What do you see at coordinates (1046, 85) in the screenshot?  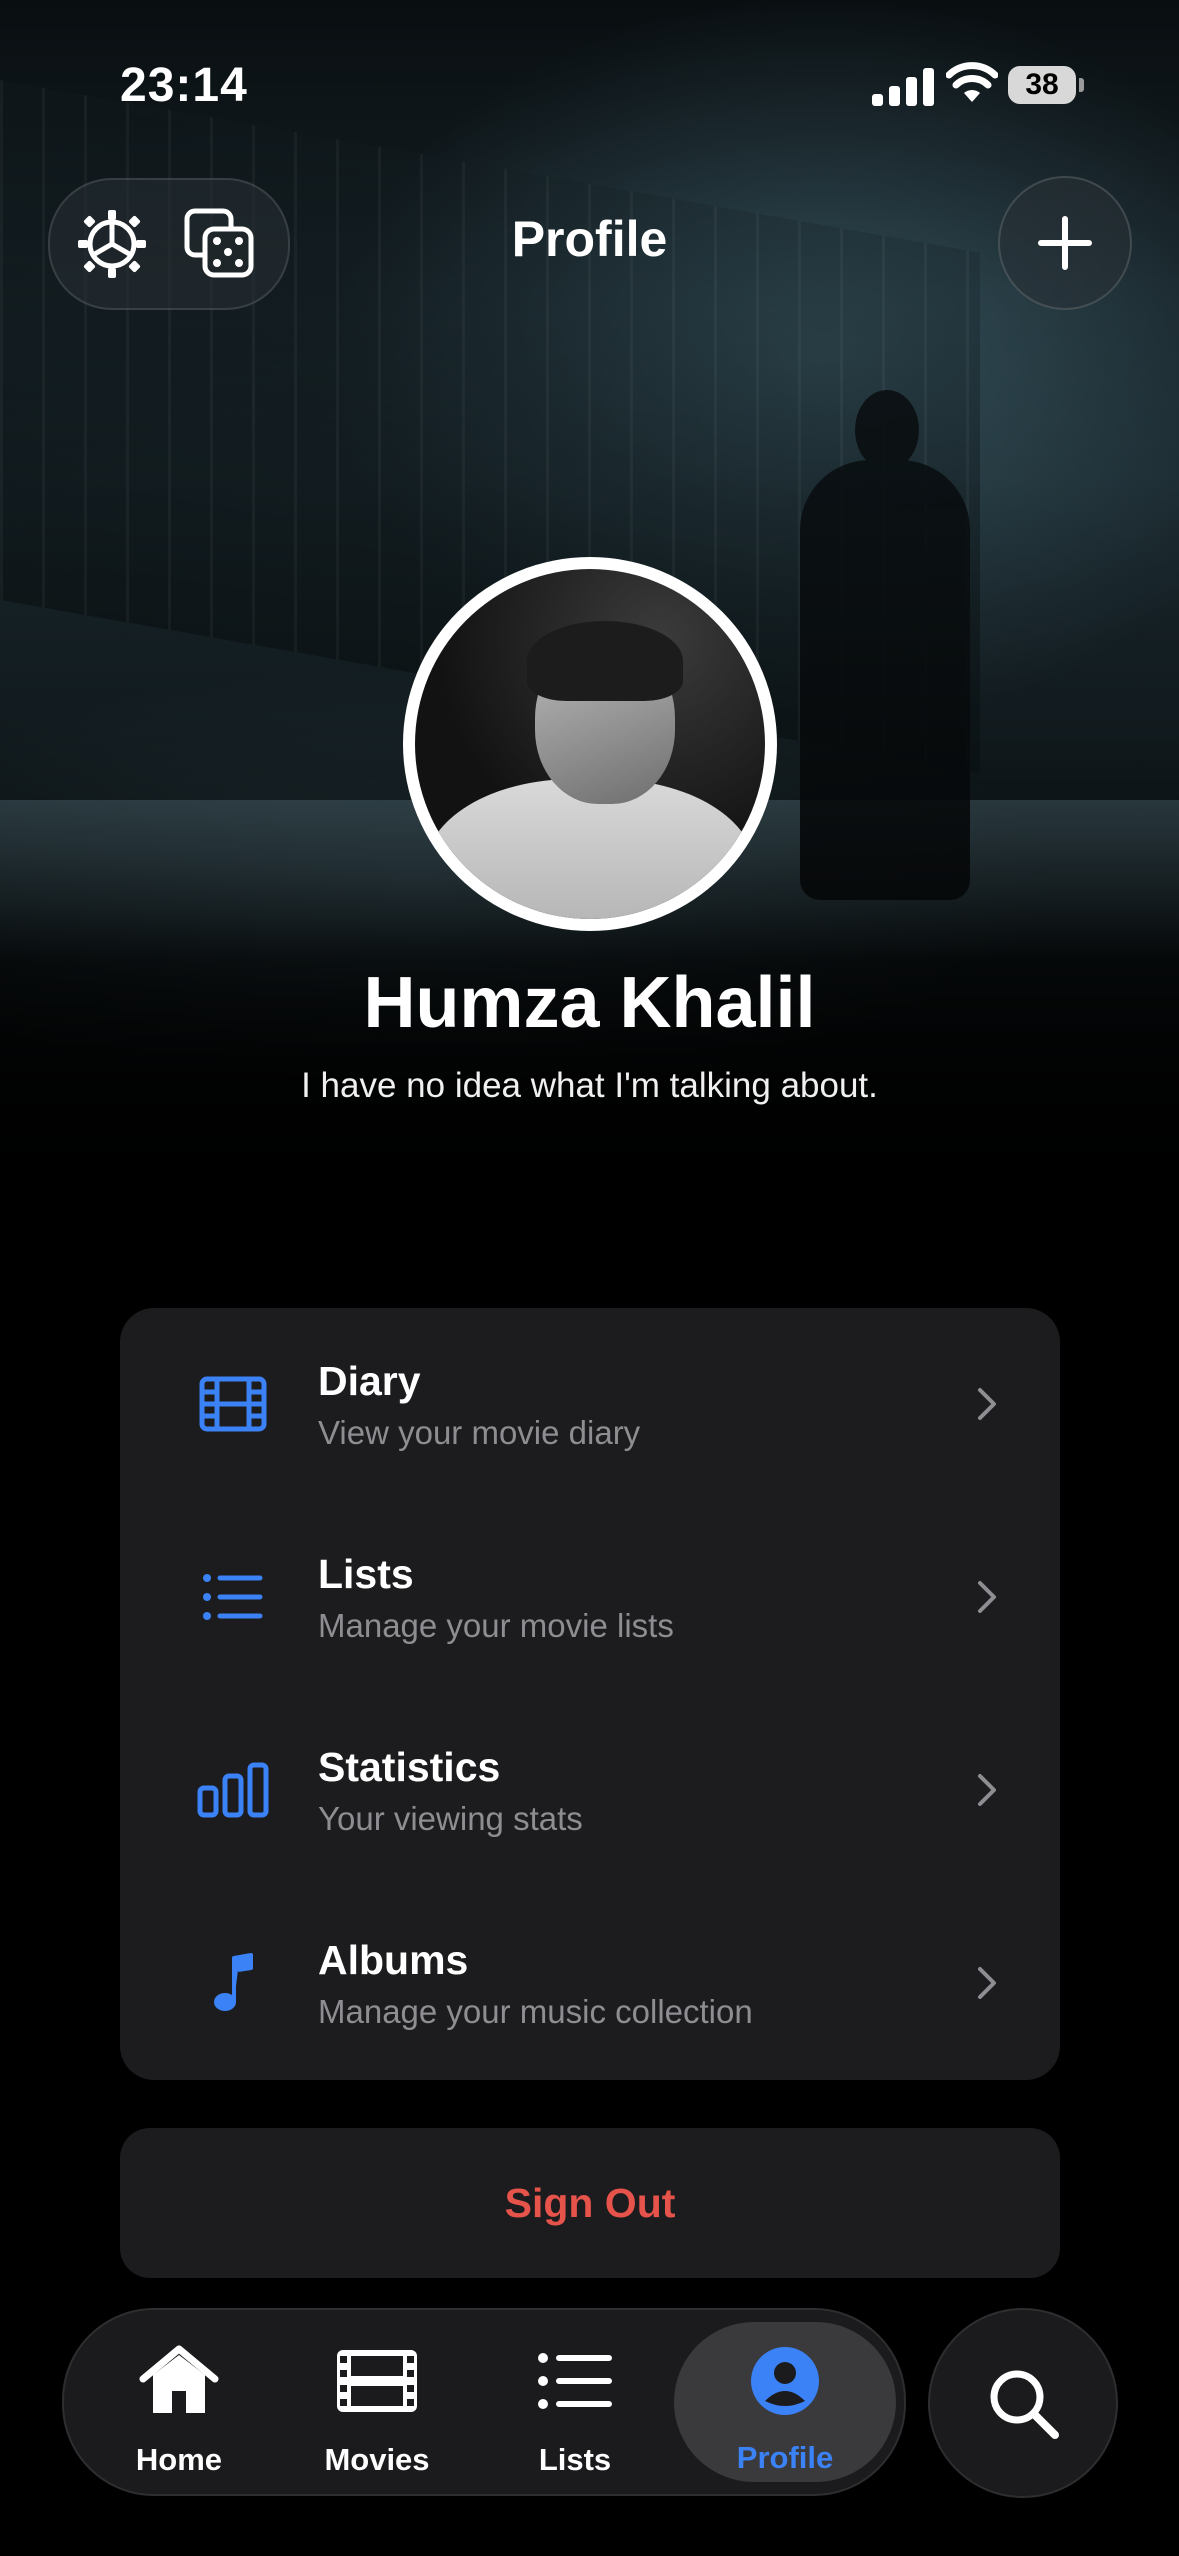 I see `battery-icon: 38` at bounding box center [1046, 85].